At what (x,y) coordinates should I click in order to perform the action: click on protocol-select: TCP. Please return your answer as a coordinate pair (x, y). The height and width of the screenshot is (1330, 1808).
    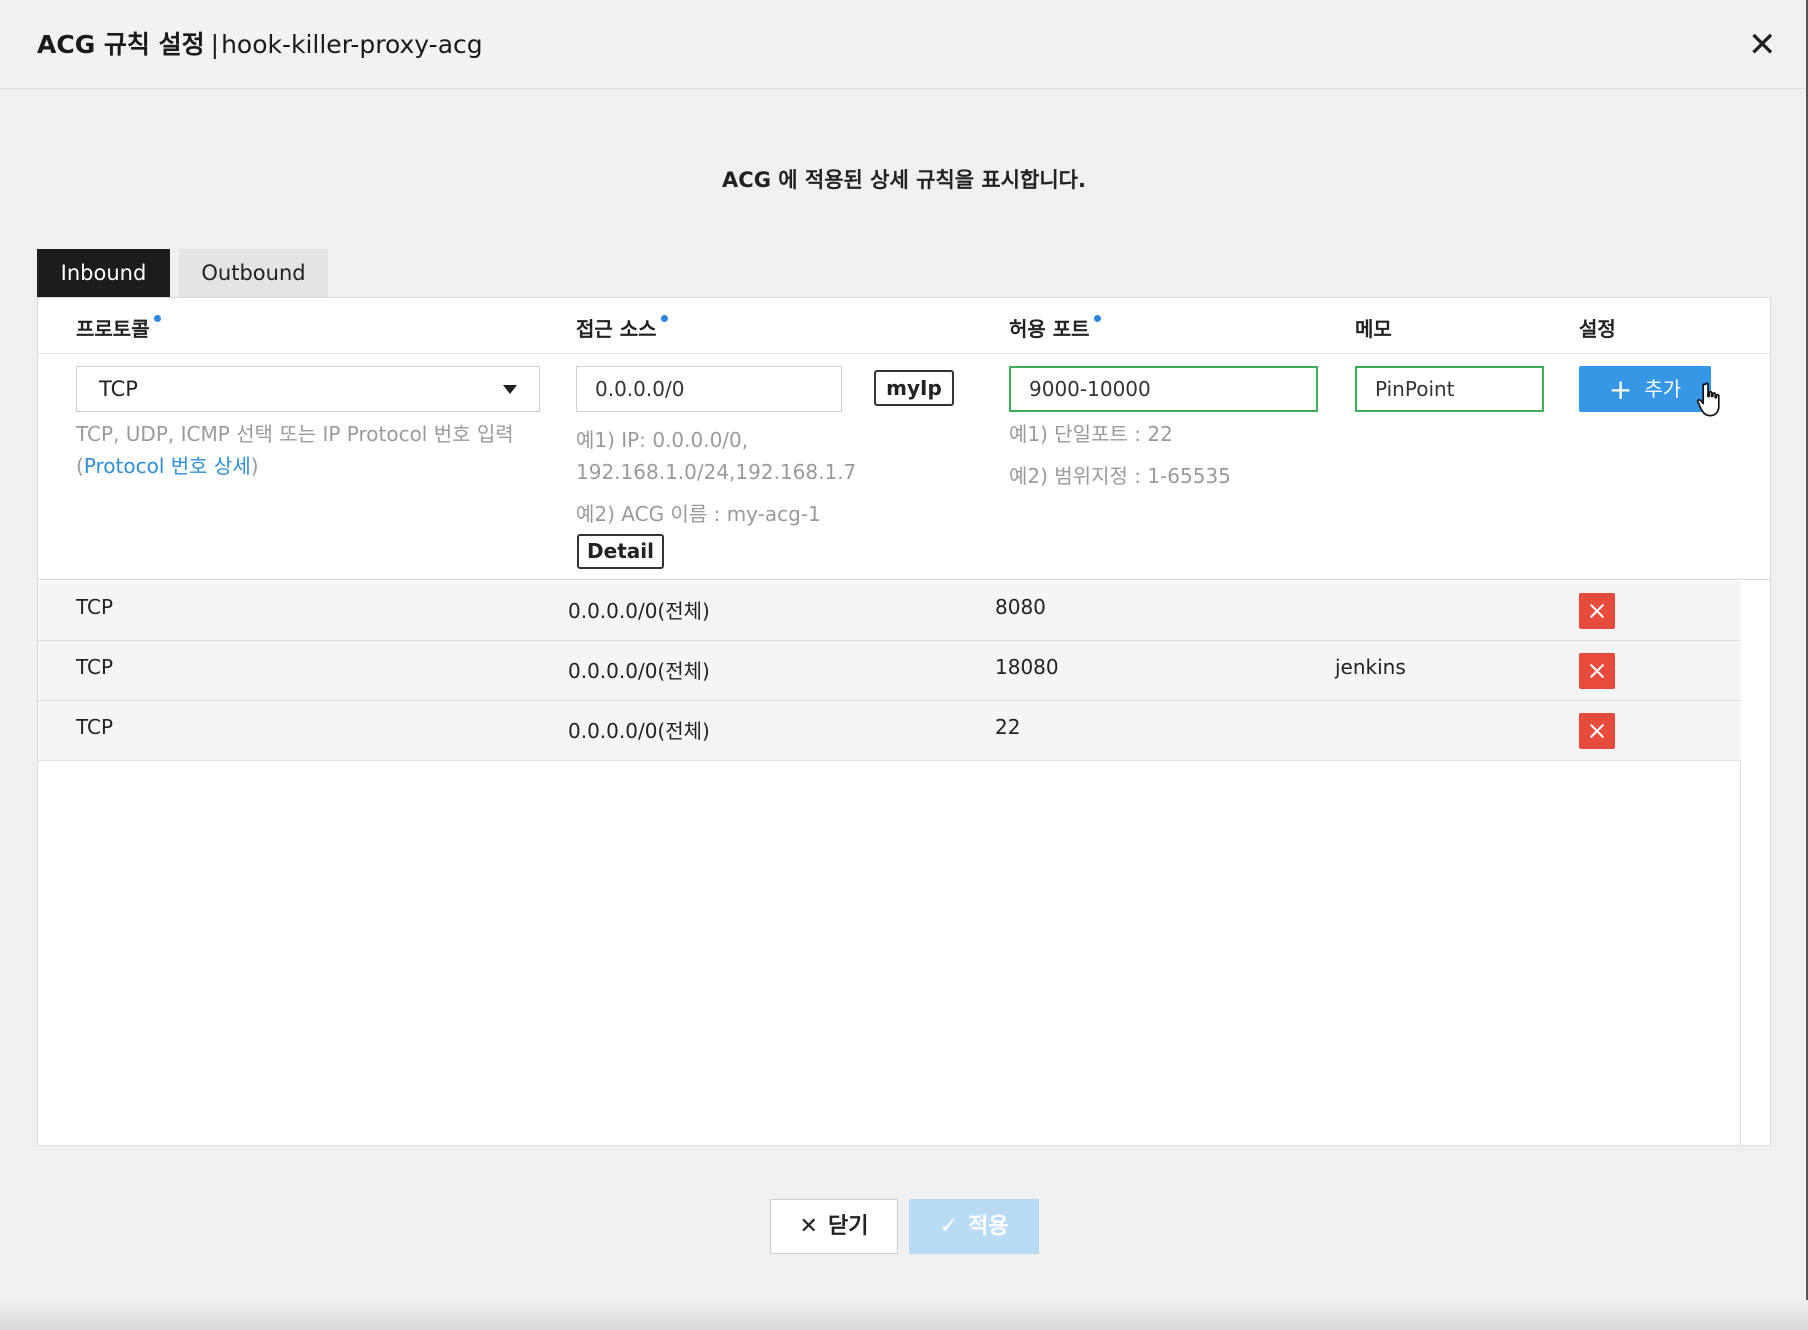
    Looking at the image, I should click on (308, 389).